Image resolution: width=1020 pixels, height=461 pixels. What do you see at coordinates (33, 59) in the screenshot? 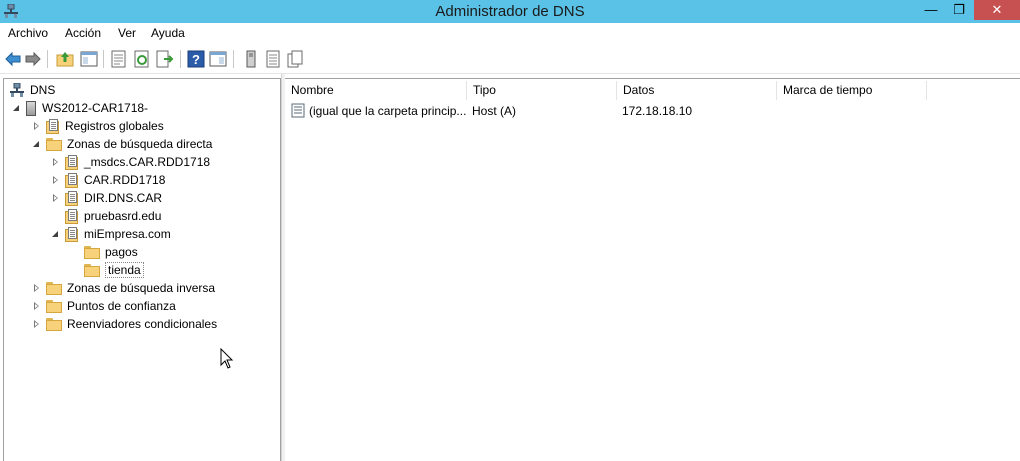
I see `forward-icon` at bounding box center [33, 59].